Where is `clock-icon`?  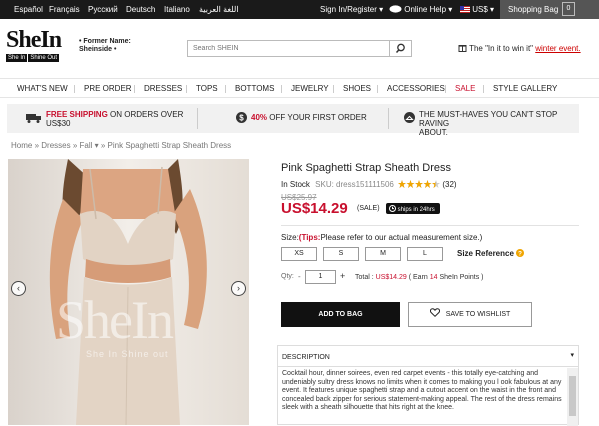
clock-icon is located at coordinates (392, 208).